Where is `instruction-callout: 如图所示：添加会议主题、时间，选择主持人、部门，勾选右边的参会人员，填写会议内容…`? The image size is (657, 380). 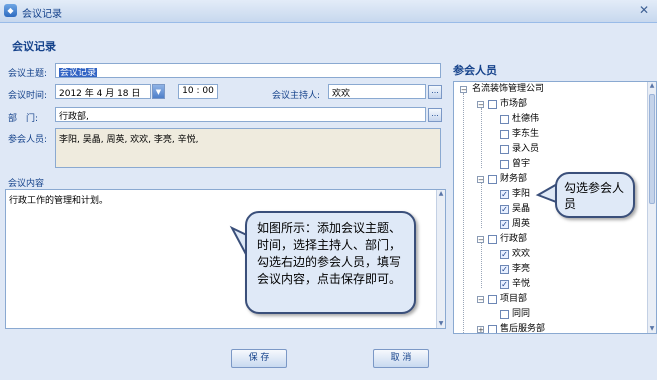
instruction-callout: 如图所示：添加会议主题、时间，选择主持人、部门，勾选右边的参会人员，填写会议内容… is located at coordinates (330, 262).